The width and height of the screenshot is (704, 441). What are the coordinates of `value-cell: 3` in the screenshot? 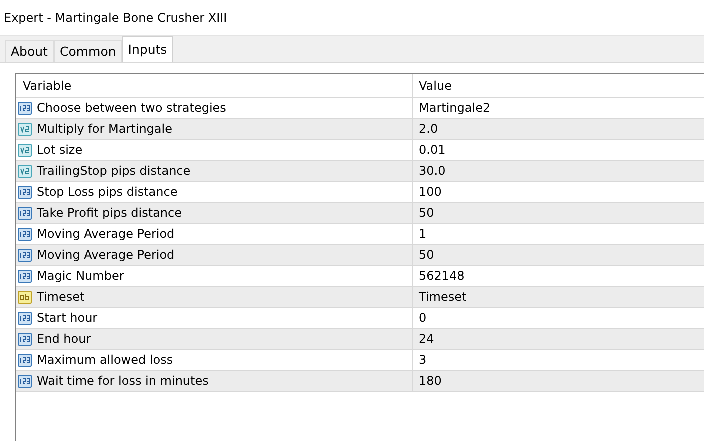 It's located at (558, 360).